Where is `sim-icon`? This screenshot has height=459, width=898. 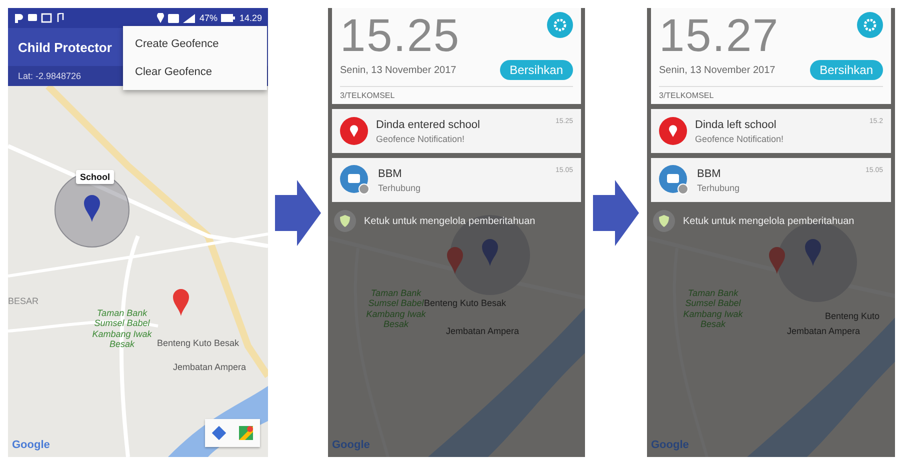
sim-icon is located at coordinates (174, 18).